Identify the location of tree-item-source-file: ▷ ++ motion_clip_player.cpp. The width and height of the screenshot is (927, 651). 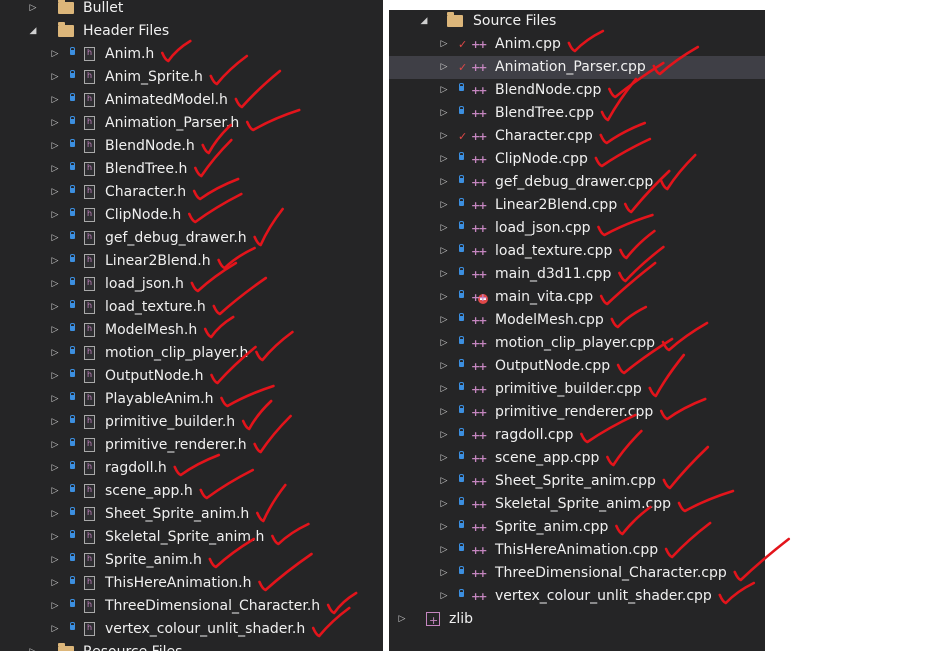
(577, 343).